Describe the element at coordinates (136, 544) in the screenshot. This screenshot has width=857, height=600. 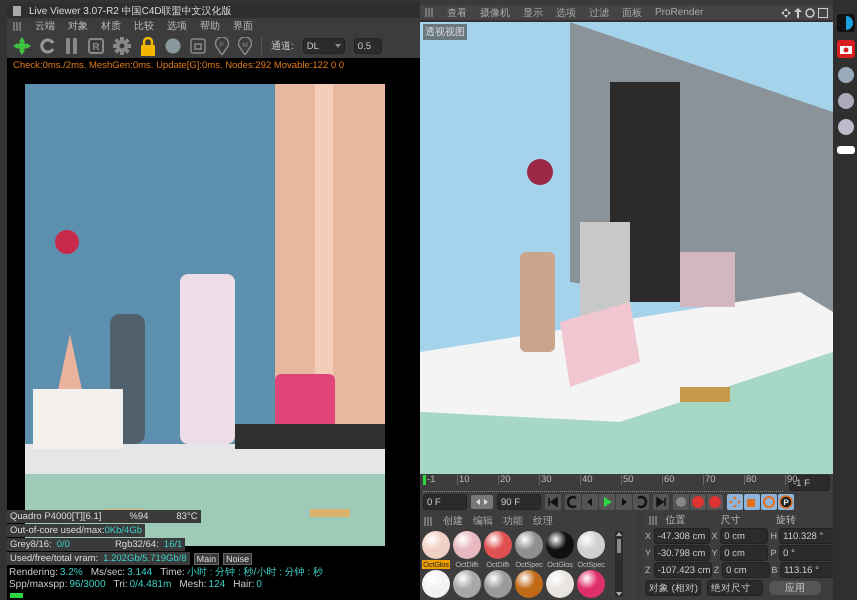
I see `stat-label: Rgb32/64:` at that location.